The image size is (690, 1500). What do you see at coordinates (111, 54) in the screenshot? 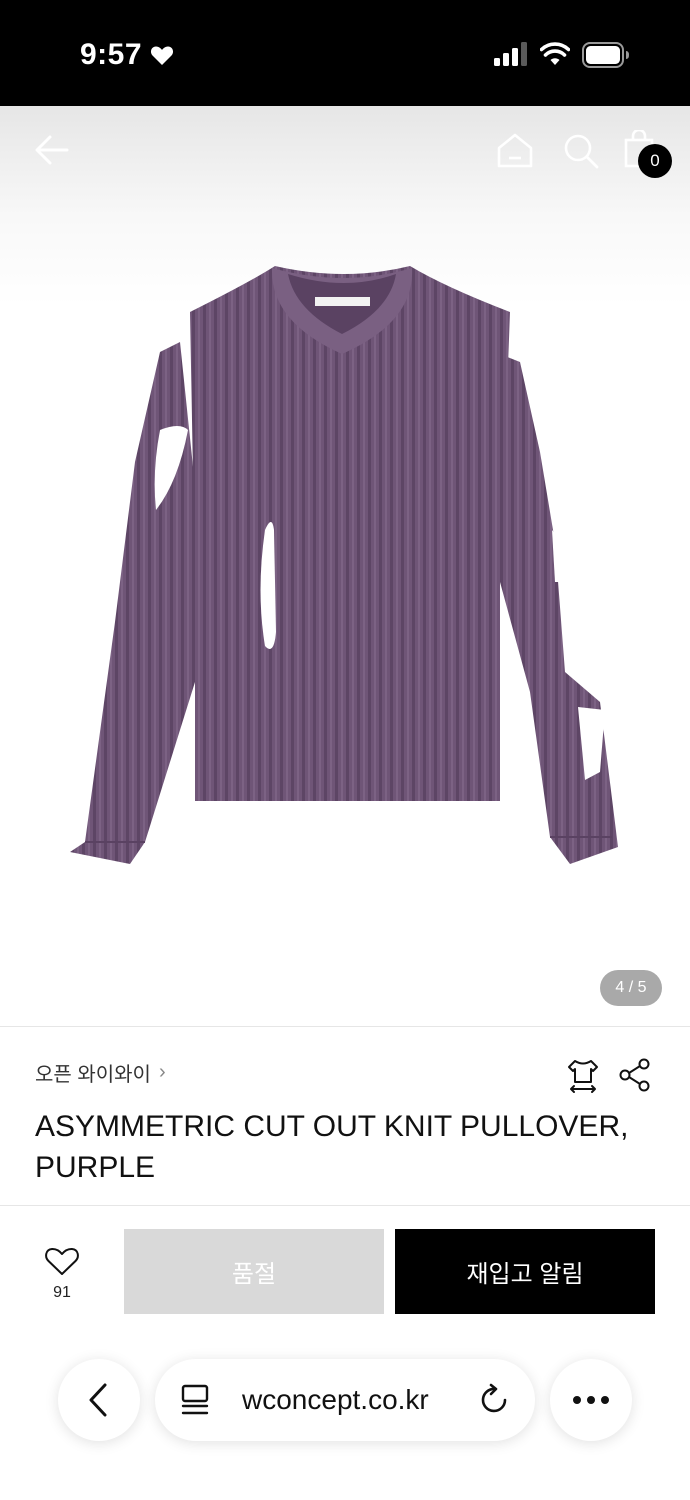
I see `status-time: 9:57` at bounding box center [111, 54].